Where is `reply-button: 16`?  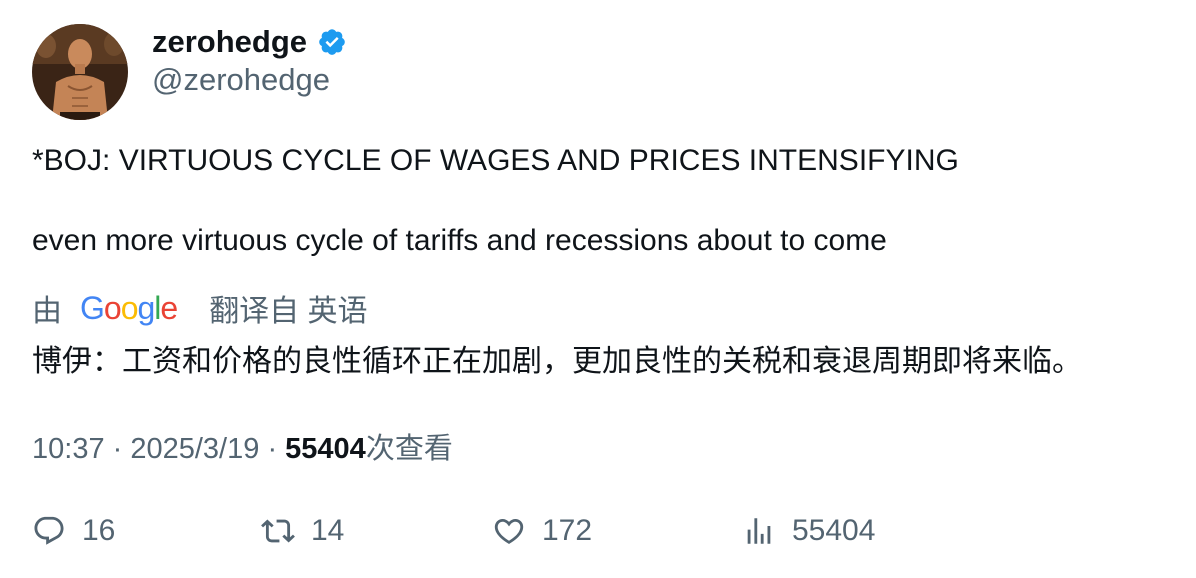 reply-button: 16 is located at coordinates (73, 531).